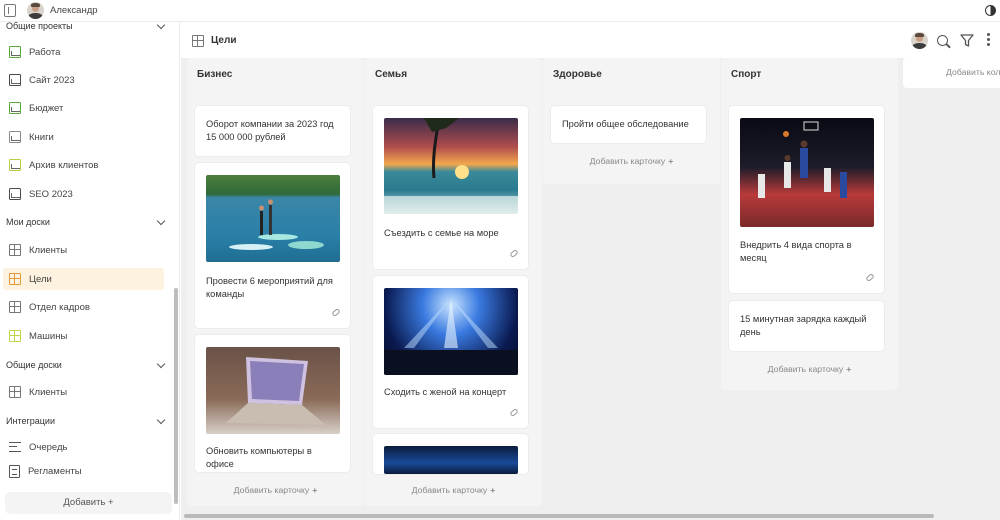  Describe the element at coordinates (45, 52) in the screenshot. I see `sidebar-item-label: Работа` at that location.